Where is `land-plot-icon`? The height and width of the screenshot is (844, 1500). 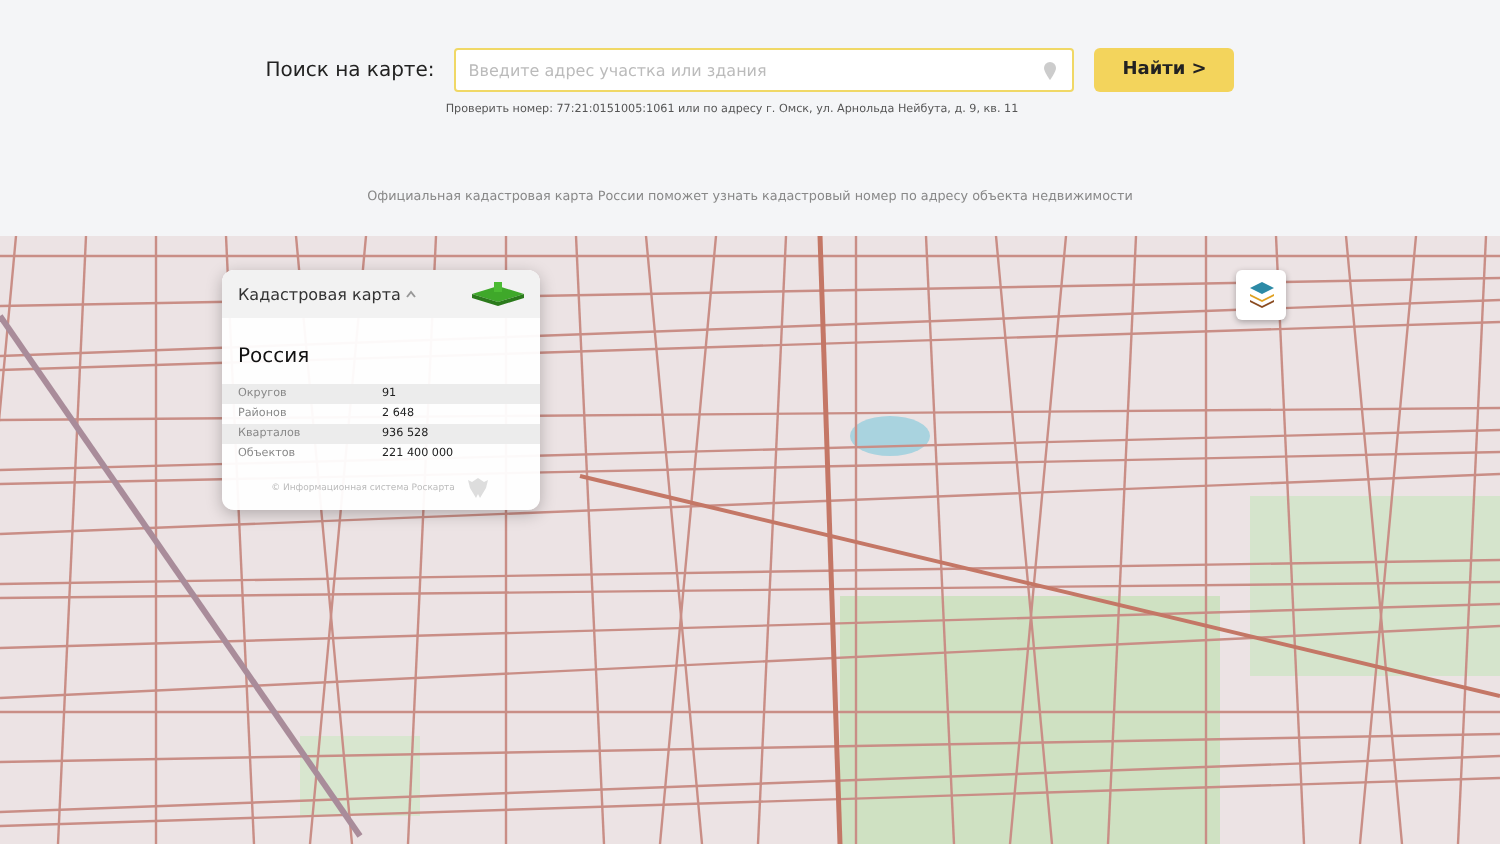
land-plot-icon is located at coordinates (498, 294).